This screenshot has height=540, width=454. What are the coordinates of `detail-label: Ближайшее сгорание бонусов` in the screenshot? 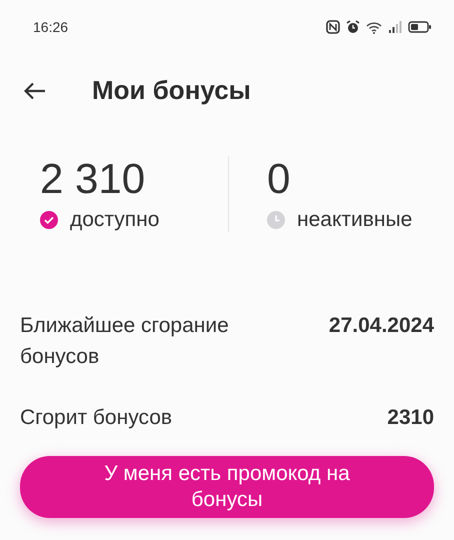 It's located at (125, 341).